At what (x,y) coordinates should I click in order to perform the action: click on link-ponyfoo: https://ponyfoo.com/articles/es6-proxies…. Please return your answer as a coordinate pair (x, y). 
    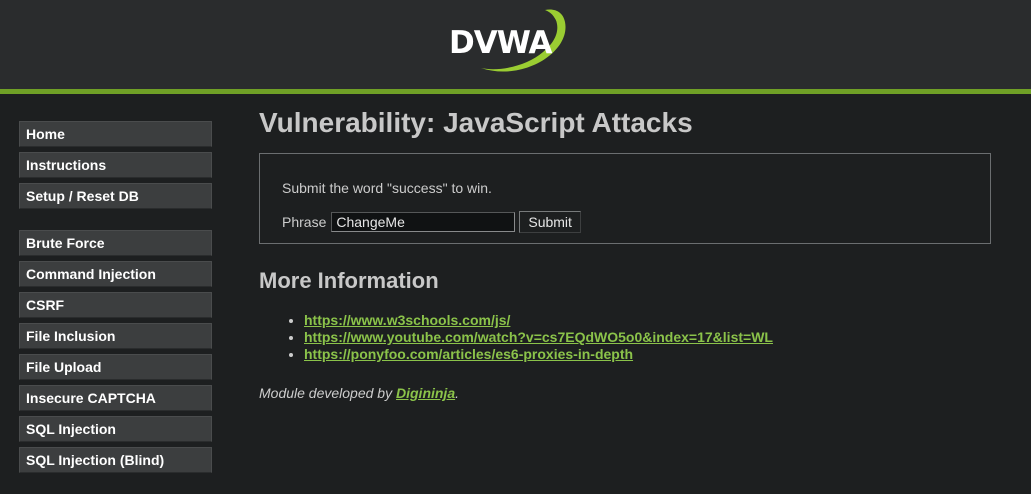
    Looking at the image, I should click on (468, 354).